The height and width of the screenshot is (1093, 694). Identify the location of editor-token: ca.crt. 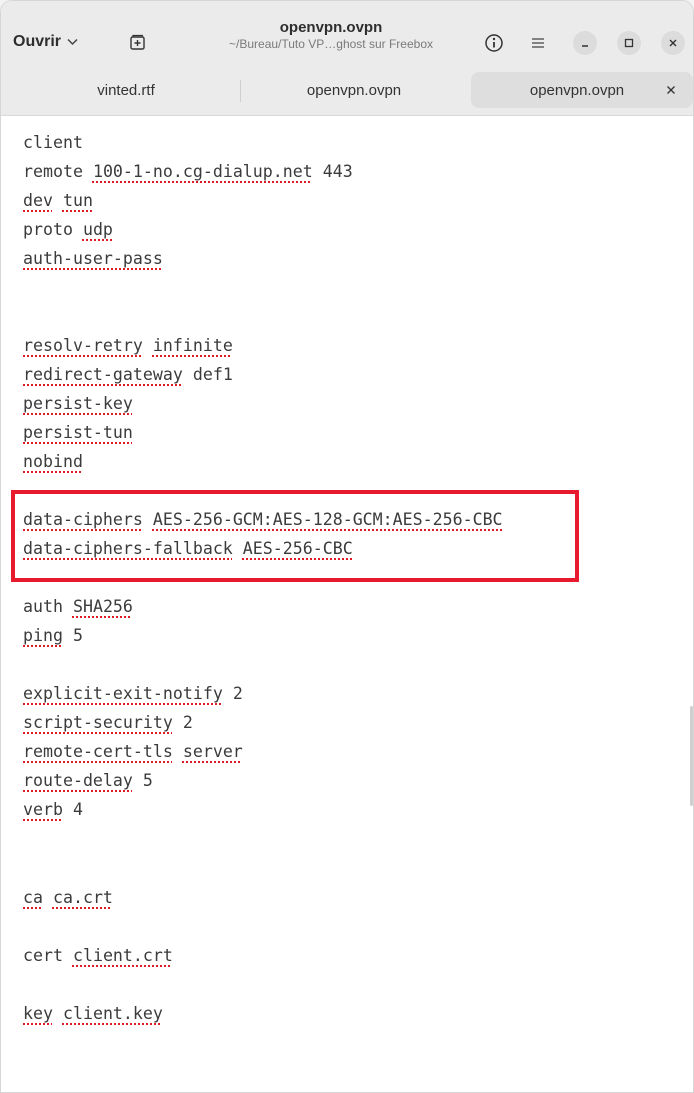
(82, 897).